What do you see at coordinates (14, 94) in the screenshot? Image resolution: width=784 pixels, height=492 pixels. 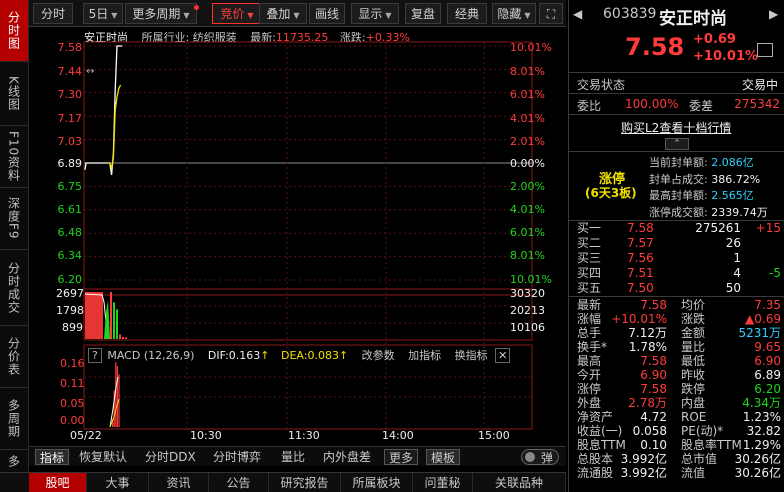 I see `tab-k-line: K线图` at bounding box center [14, 94].